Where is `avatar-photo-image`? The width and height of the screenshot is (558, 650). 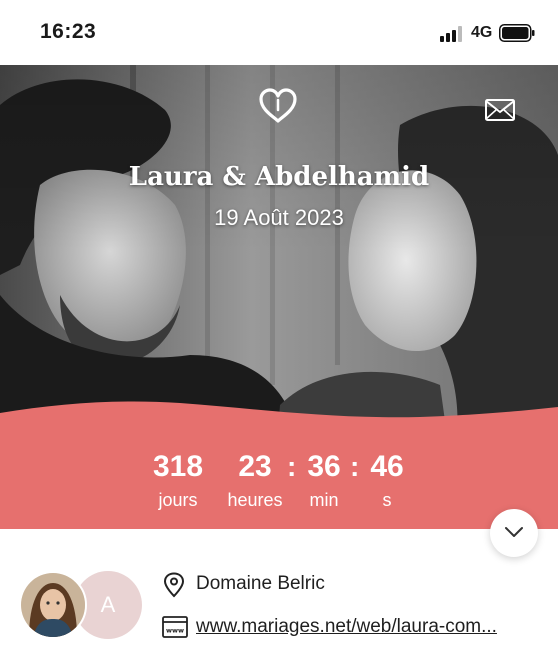
avatar-photo-image is located at coordinates (53, 605).